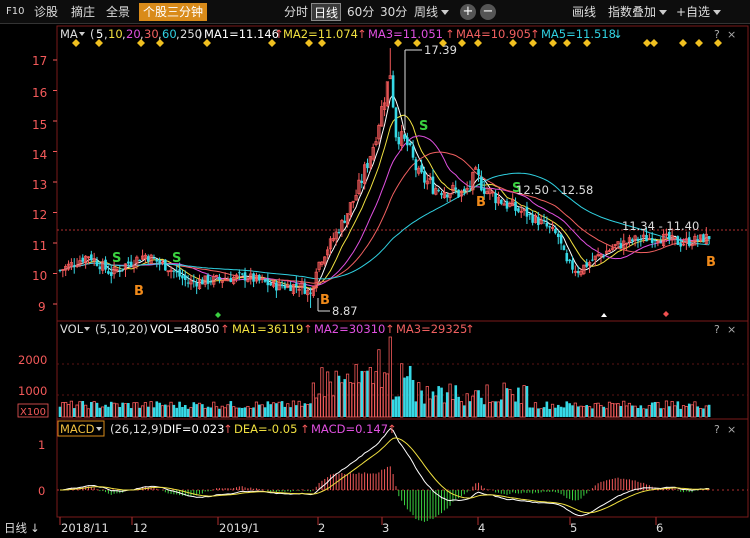 The image size is (750, 538). I want to click on ma2-value: MA2=11.074, so click(320, 34).